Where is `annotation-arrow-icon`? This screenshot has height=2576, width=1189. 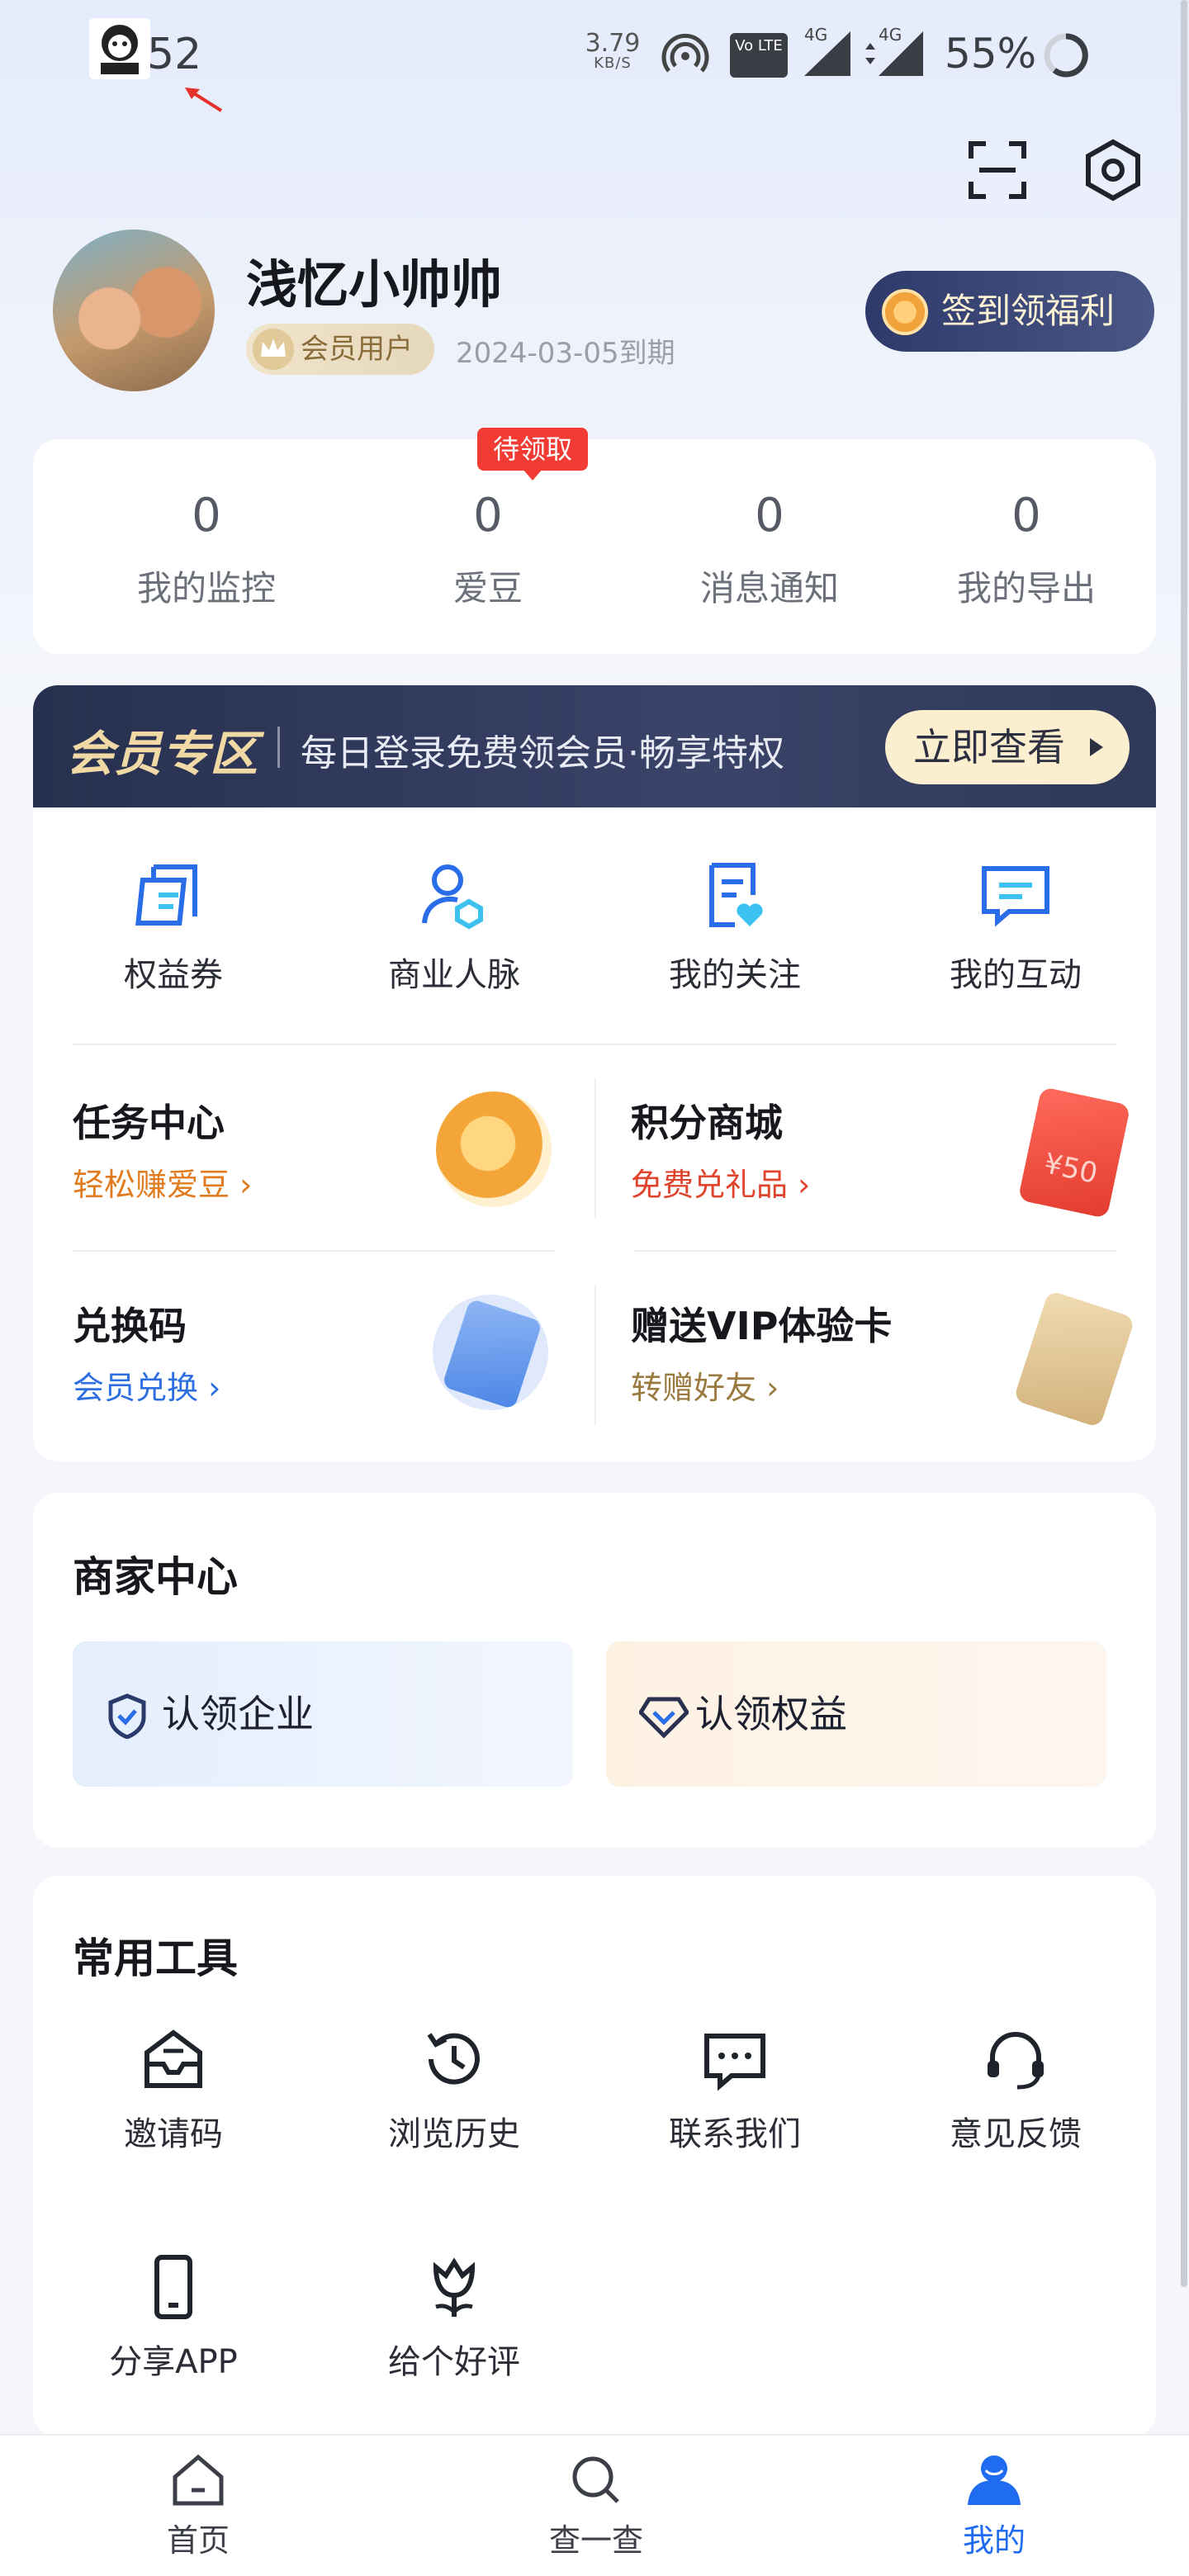
annotation-arrow-icon is located at coordinates (204, 100).